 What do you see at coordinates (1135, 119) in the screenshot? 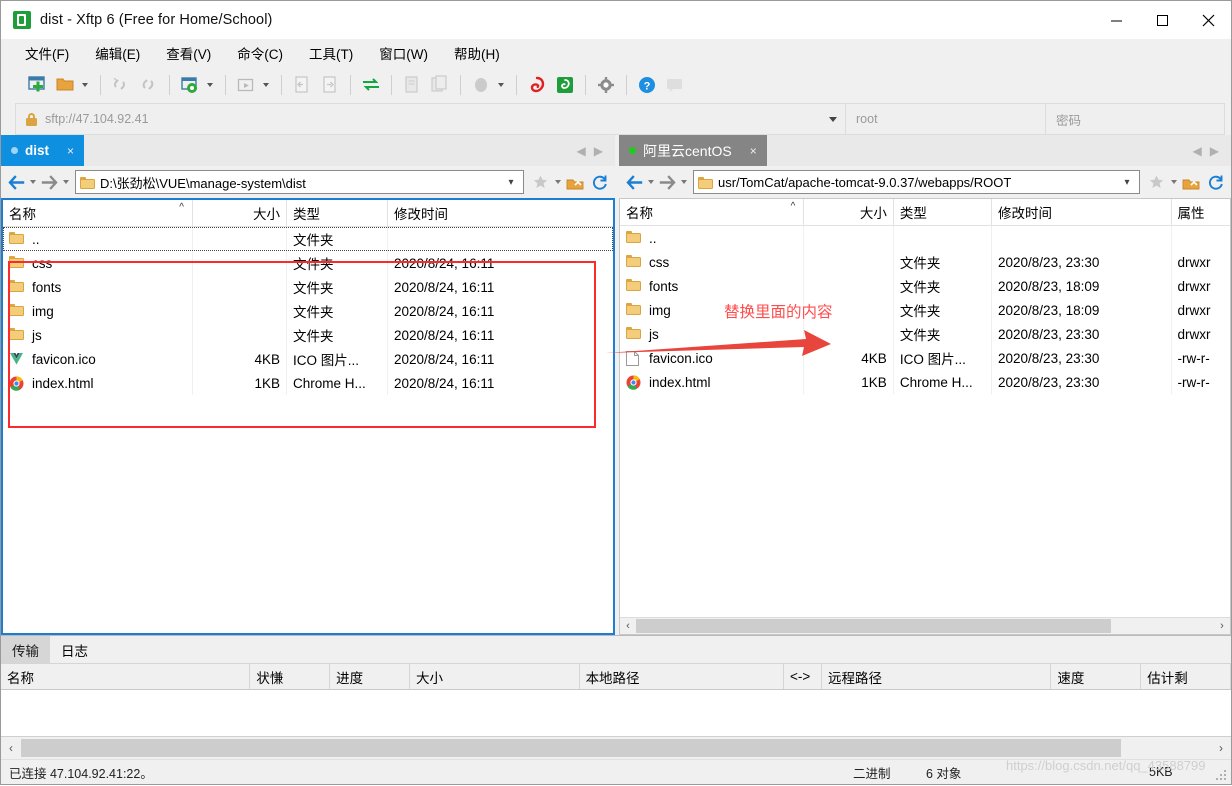
I see `password-field: 密码` at bounding box center [1135, 119].